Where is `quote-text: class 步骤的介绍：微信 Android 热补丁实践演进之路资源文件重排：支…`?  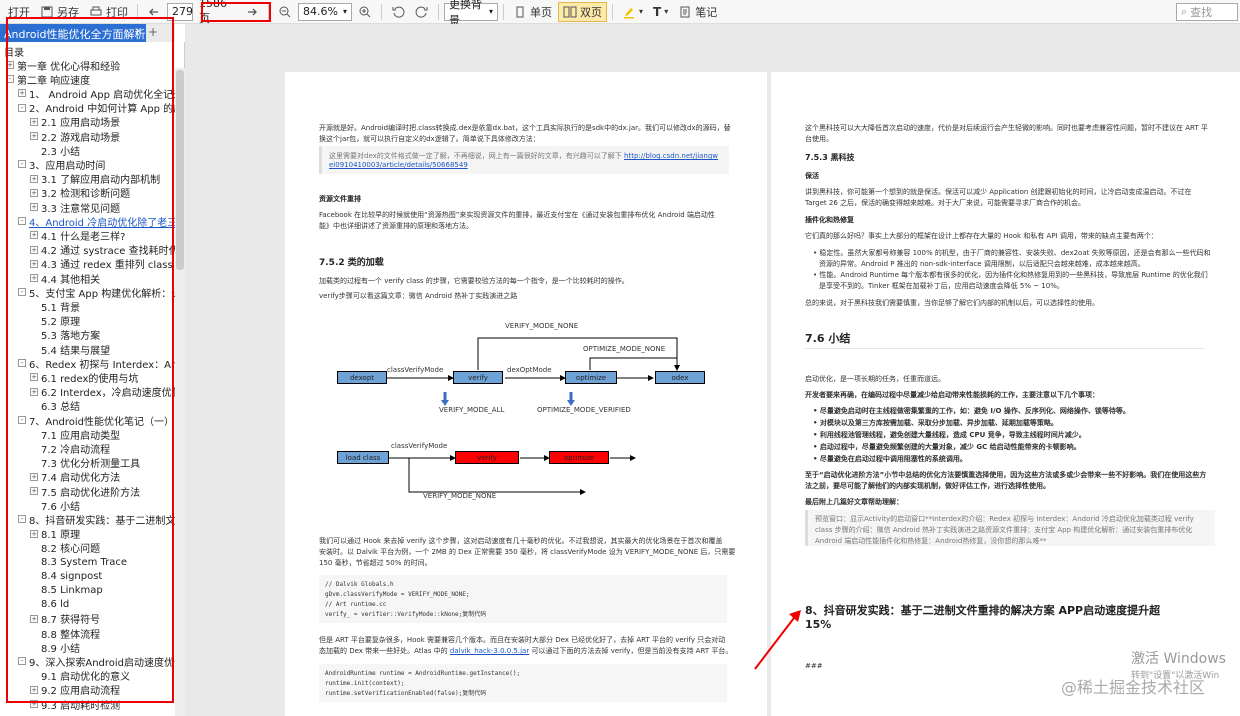 quote-text: class 步骤的介绍：微信 Android 热补丁实践演进之路资源文件重排：支… is located at coordinates (1004, 530).